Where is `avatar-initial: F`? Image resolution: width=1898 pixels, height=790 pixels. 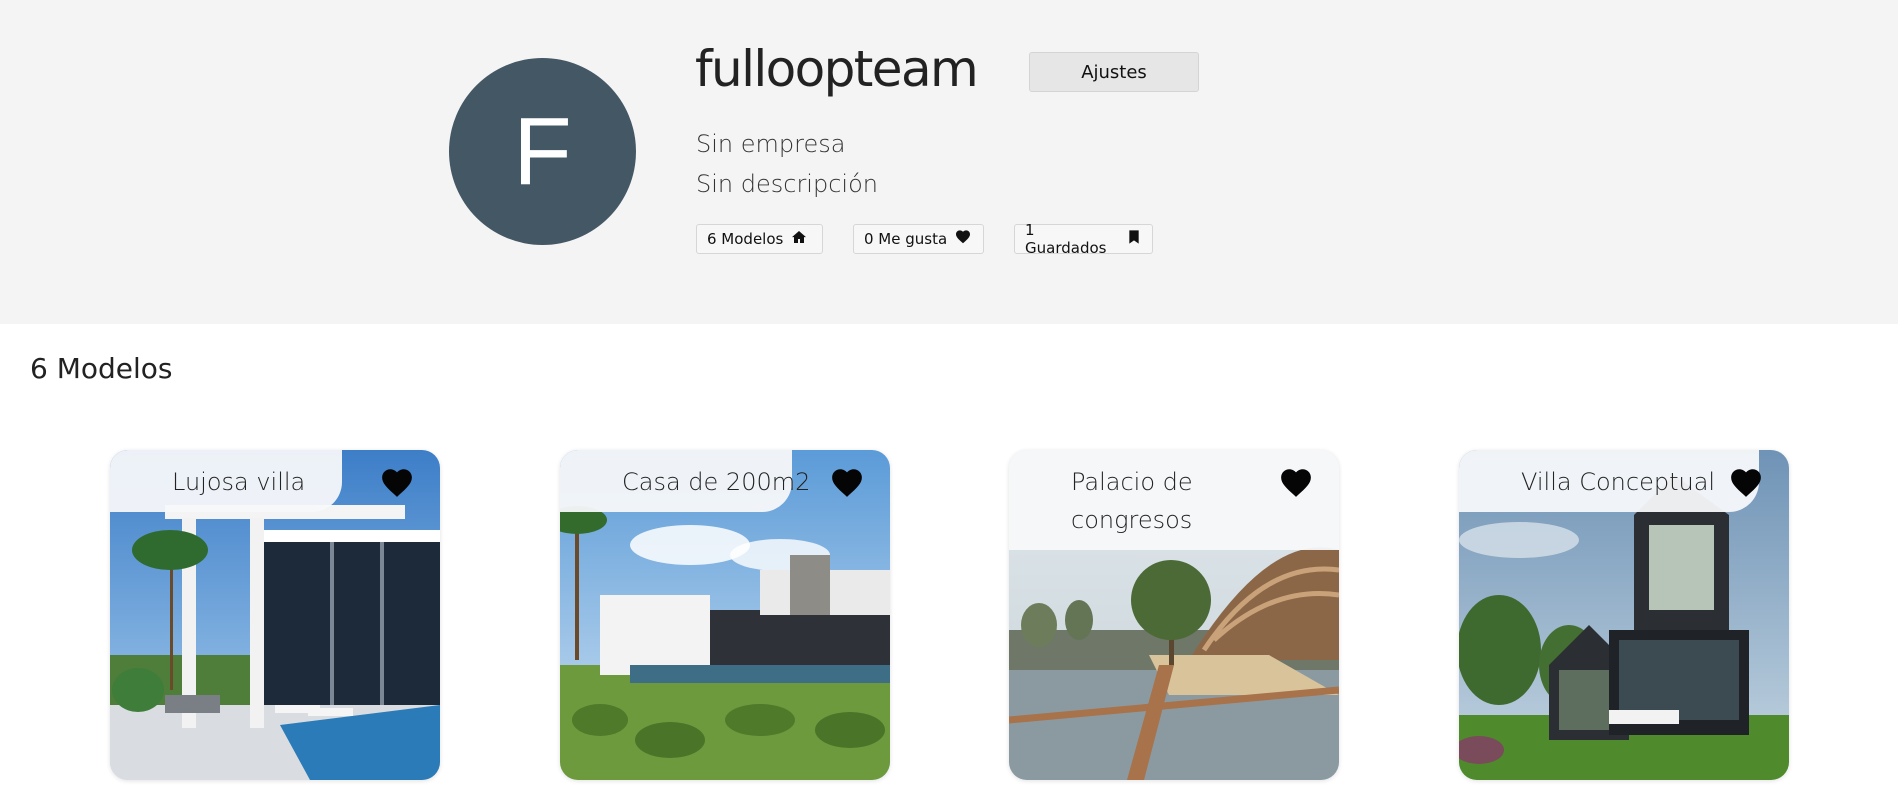
avatar-initial: F is located at coordinates (542, 151).